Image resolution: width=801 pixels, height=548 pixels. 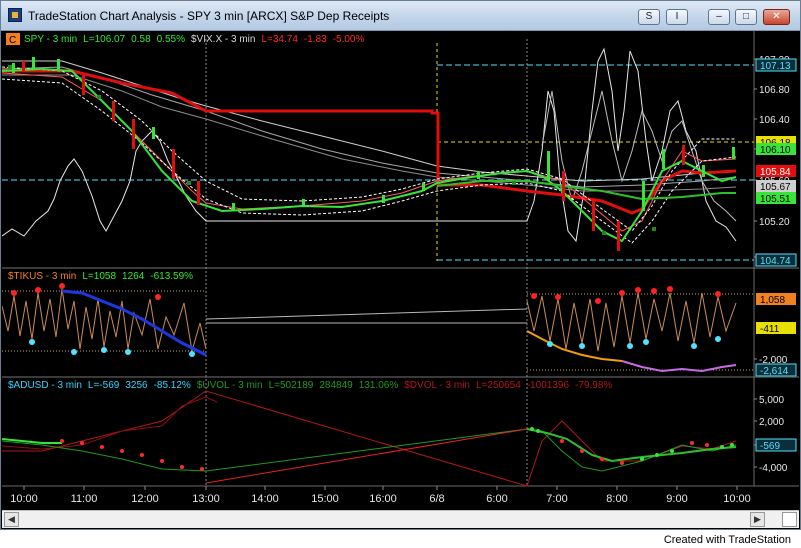 I want to click on legend-item: $DVOL - 3 min, so click(x=437, y=385).